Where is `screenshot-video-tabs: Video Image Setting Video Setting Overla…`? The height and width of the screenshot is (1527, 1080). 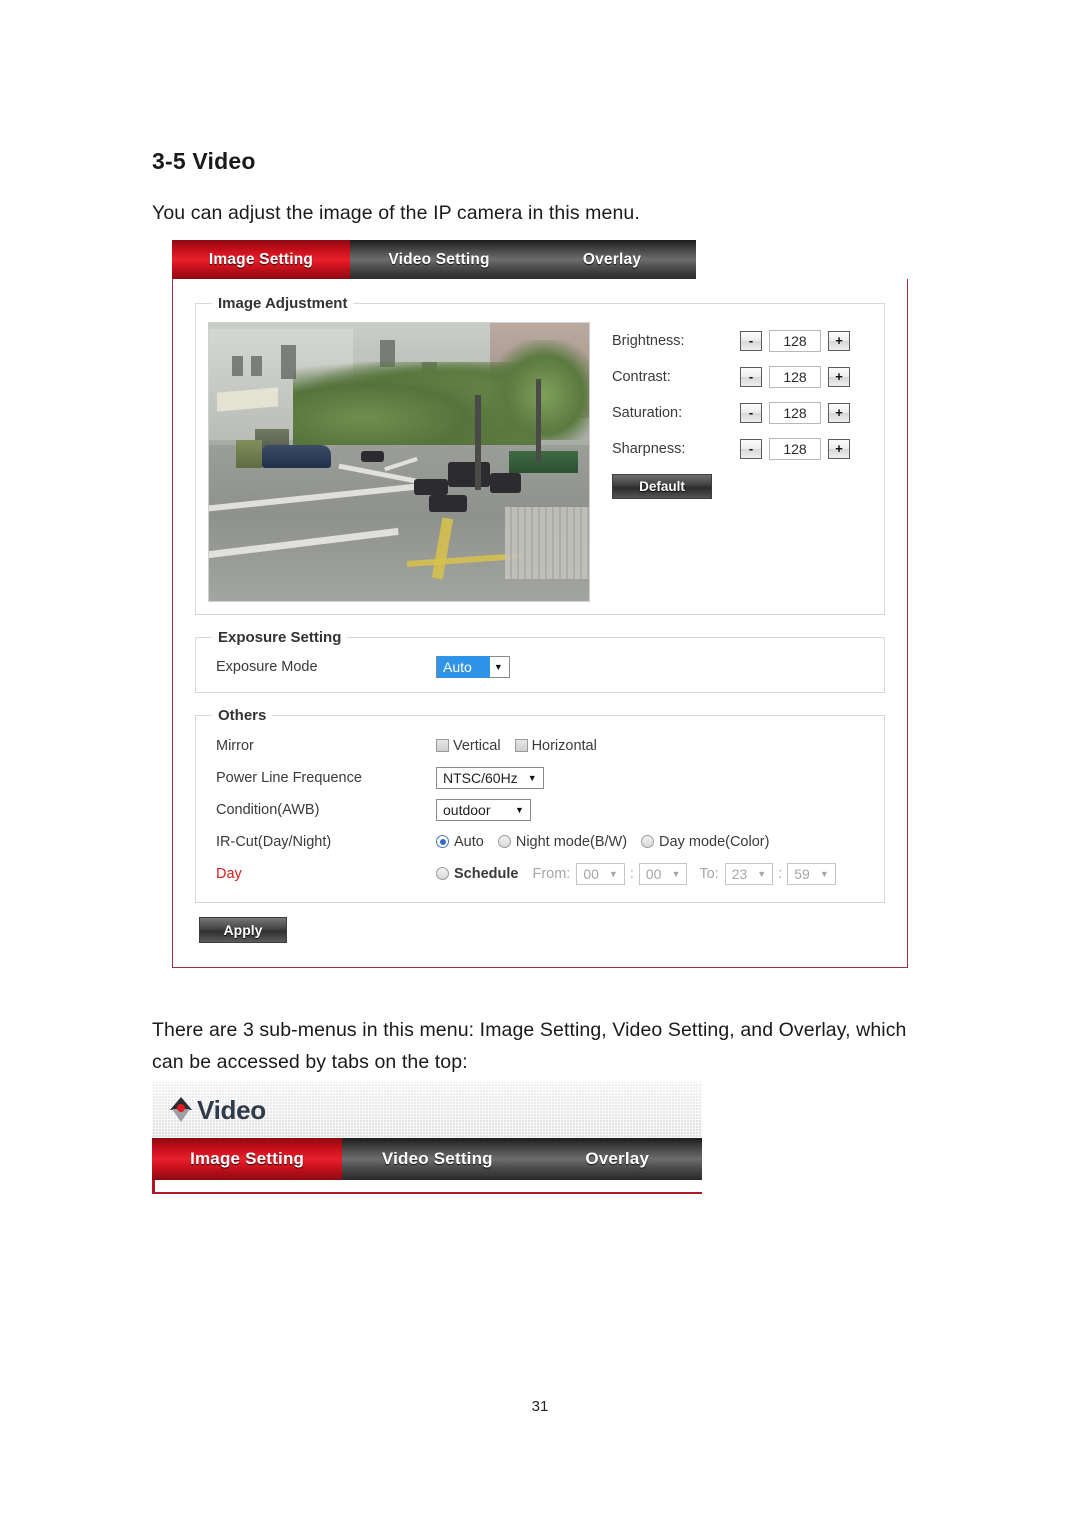
screenshot-video-tabs: Video Image Setting Video Setting Overla… is located at coordinates (427, 1138).